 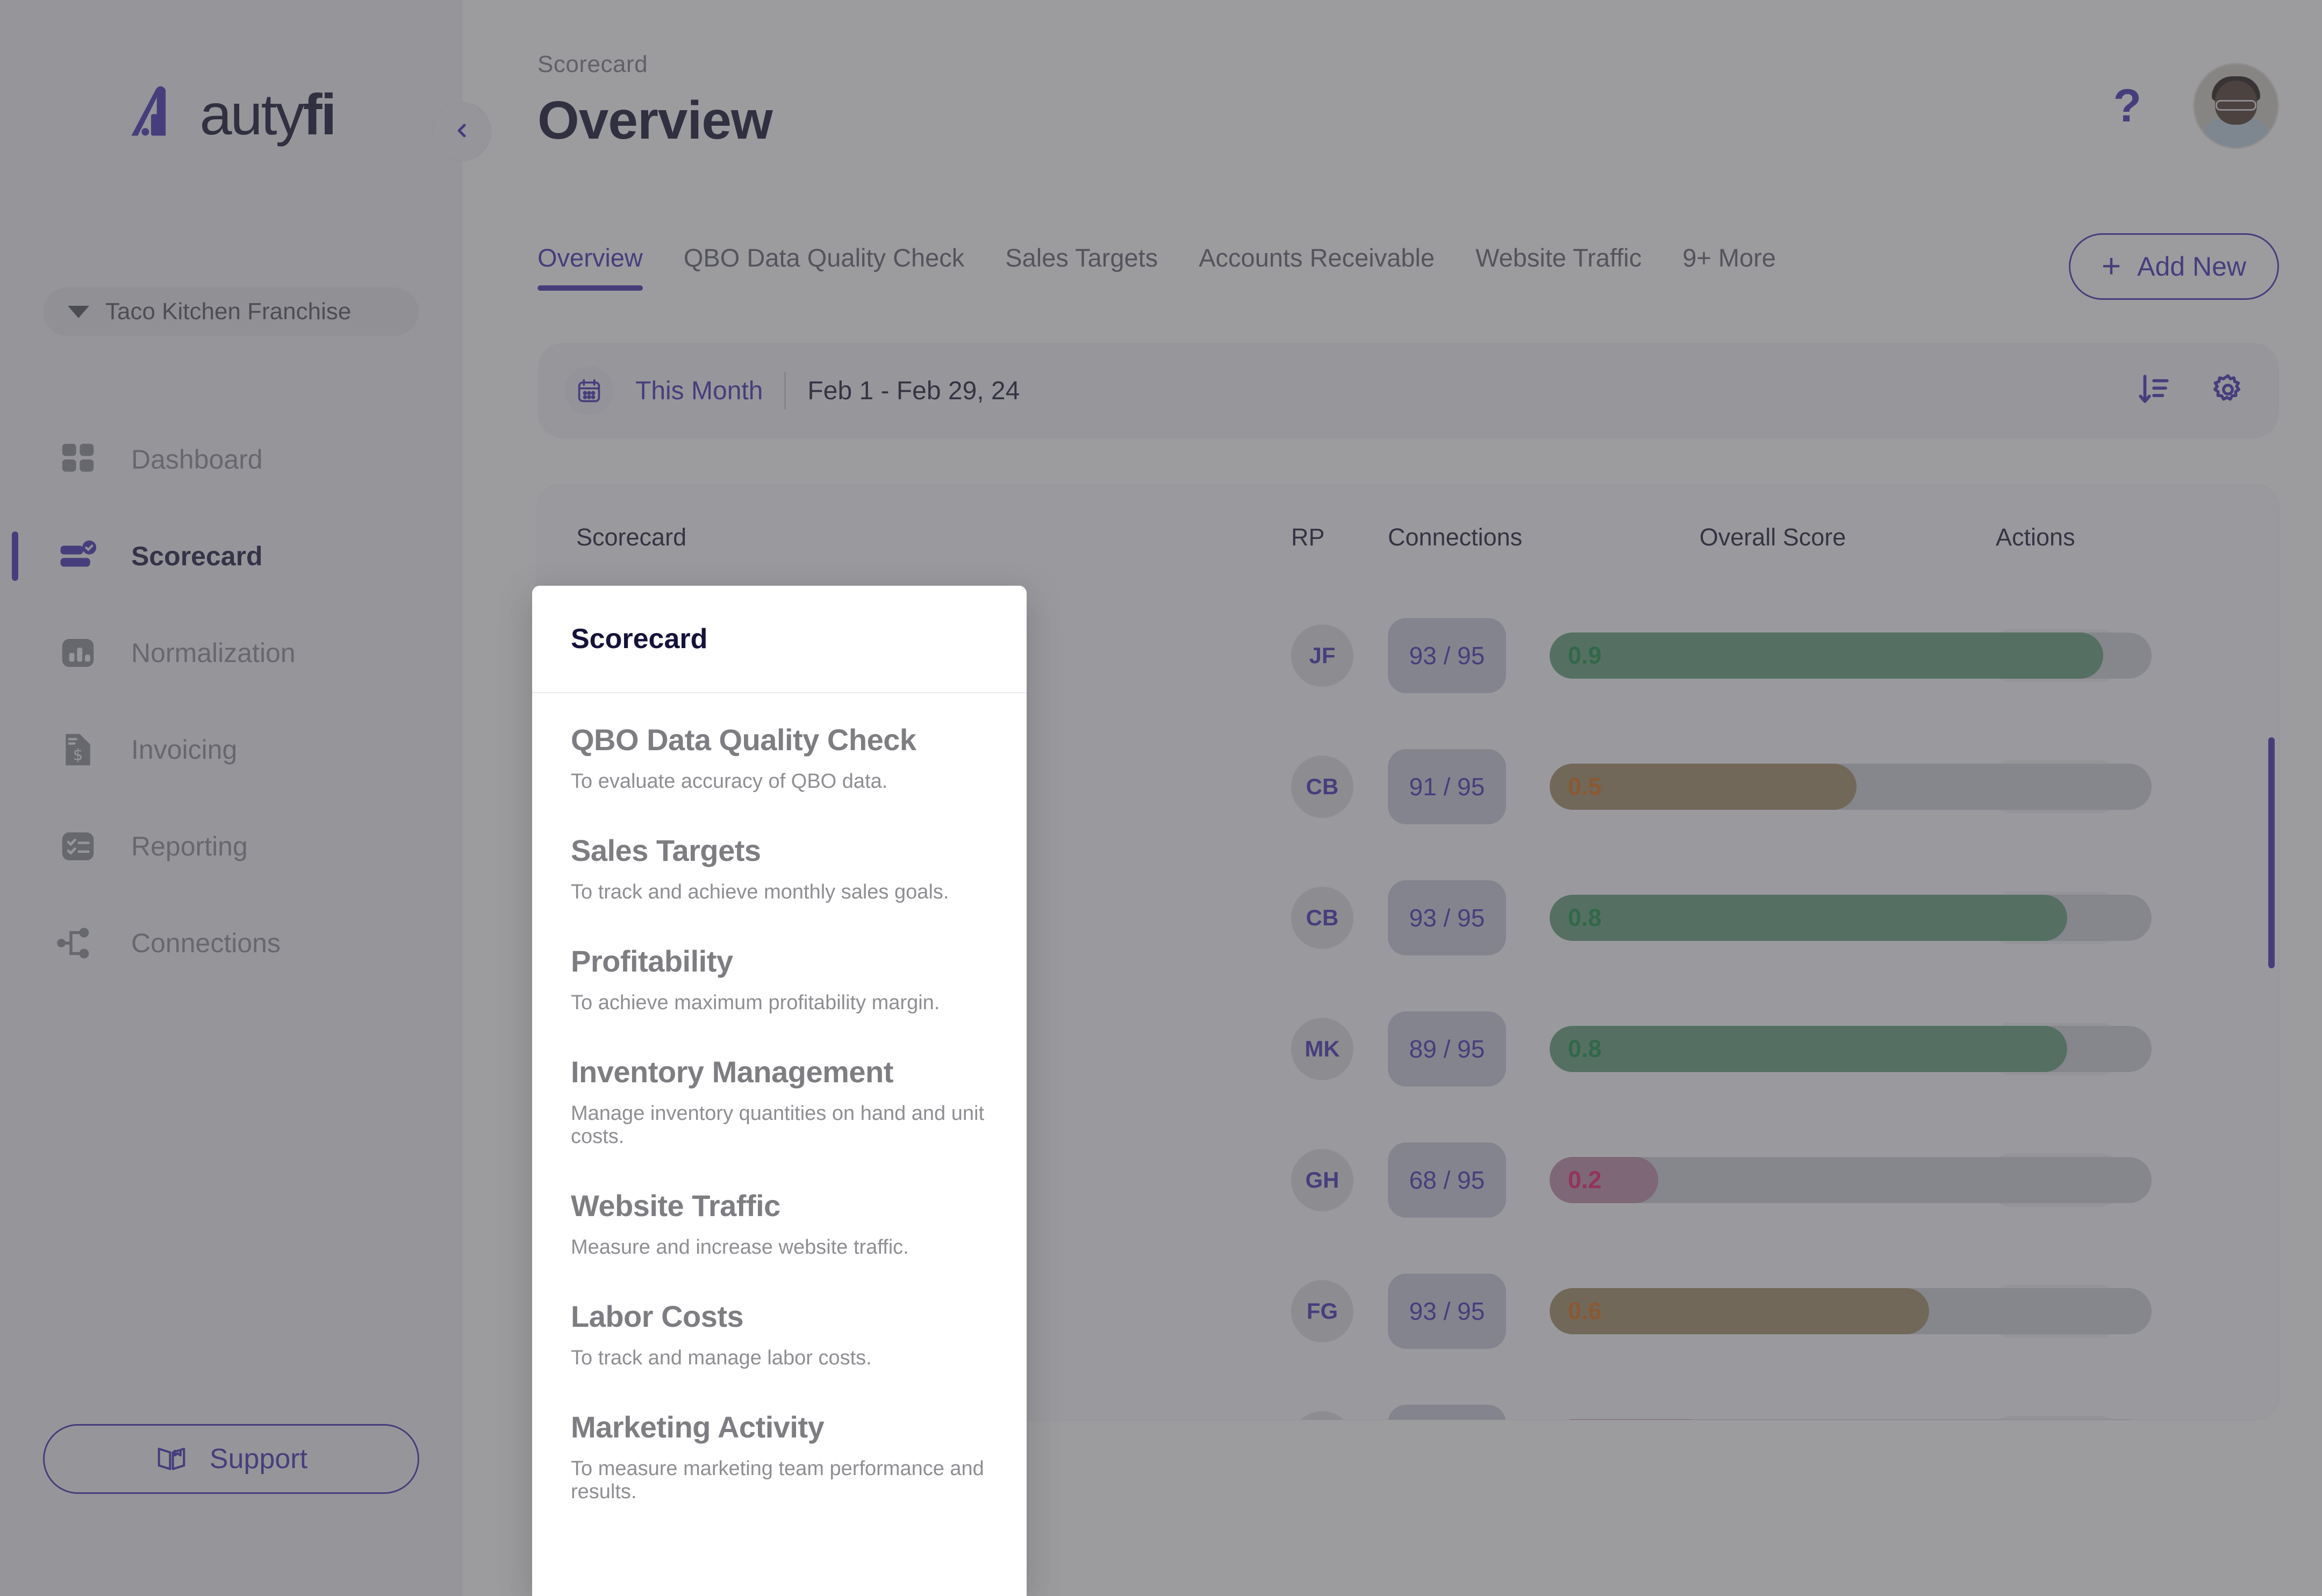 I want to click on dropdown-item-desc: To track and manage labor costs., so click(x=721, y=1358).